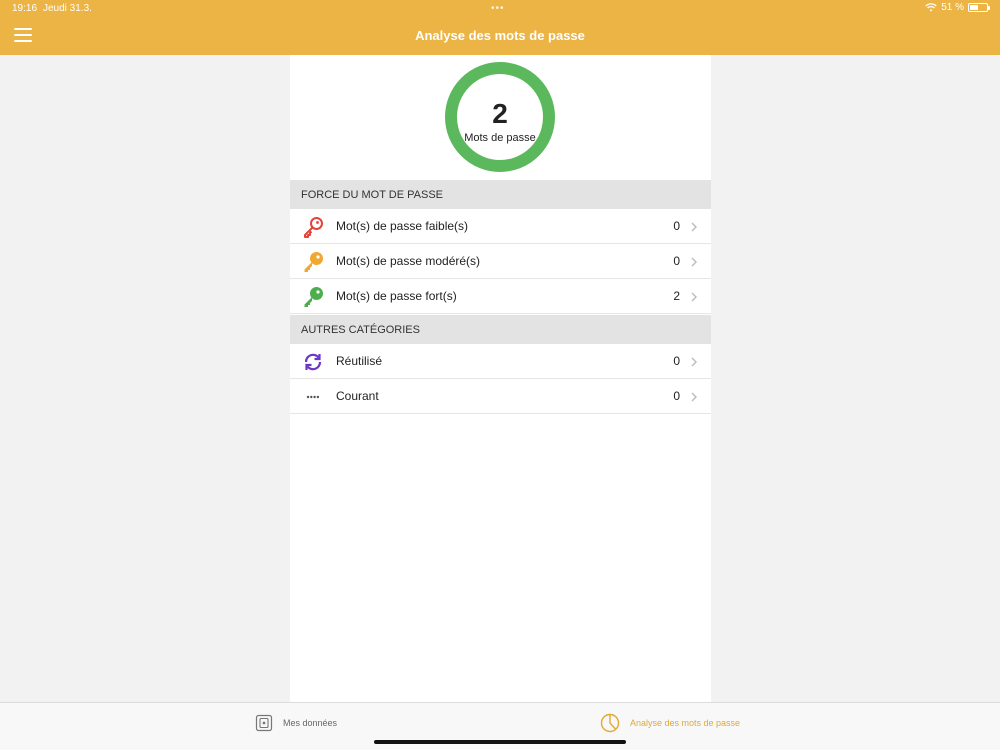 The height and width of the screenshot is (750, 1000). I want to click on password-count-ring: 2 Mots de passe, so click(500, 117).